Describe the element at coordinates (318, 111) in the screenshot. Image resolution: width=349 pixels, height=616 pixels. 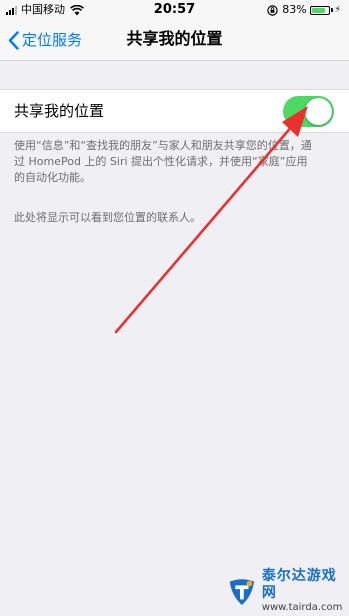
I see `toggle-knob` at that location.